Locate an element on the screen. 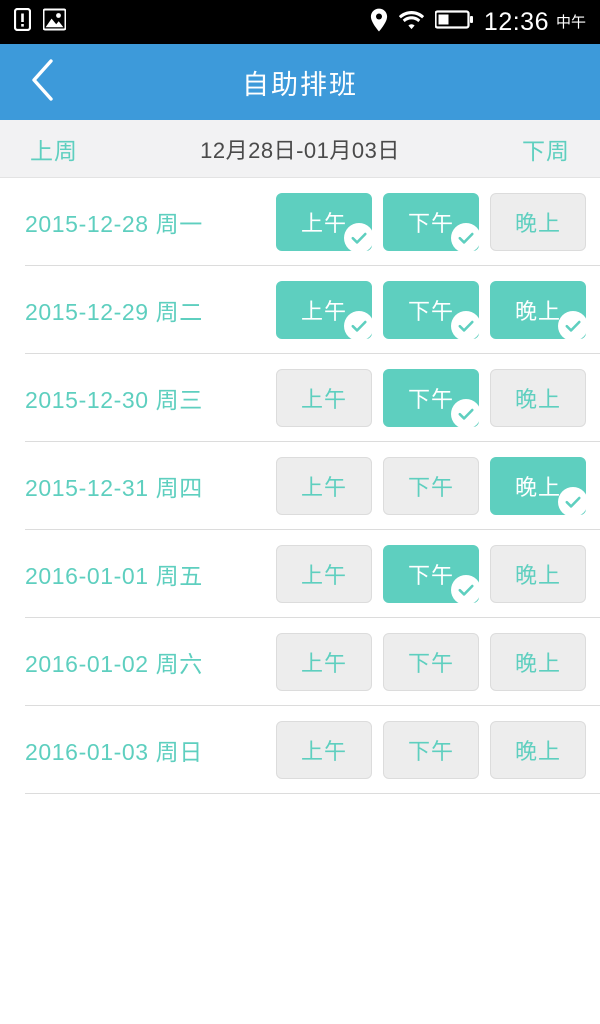 Image resolution: width=600 pixels, height=1024 pixels. status-bar-left-icons is located at coordinates (40, 21).